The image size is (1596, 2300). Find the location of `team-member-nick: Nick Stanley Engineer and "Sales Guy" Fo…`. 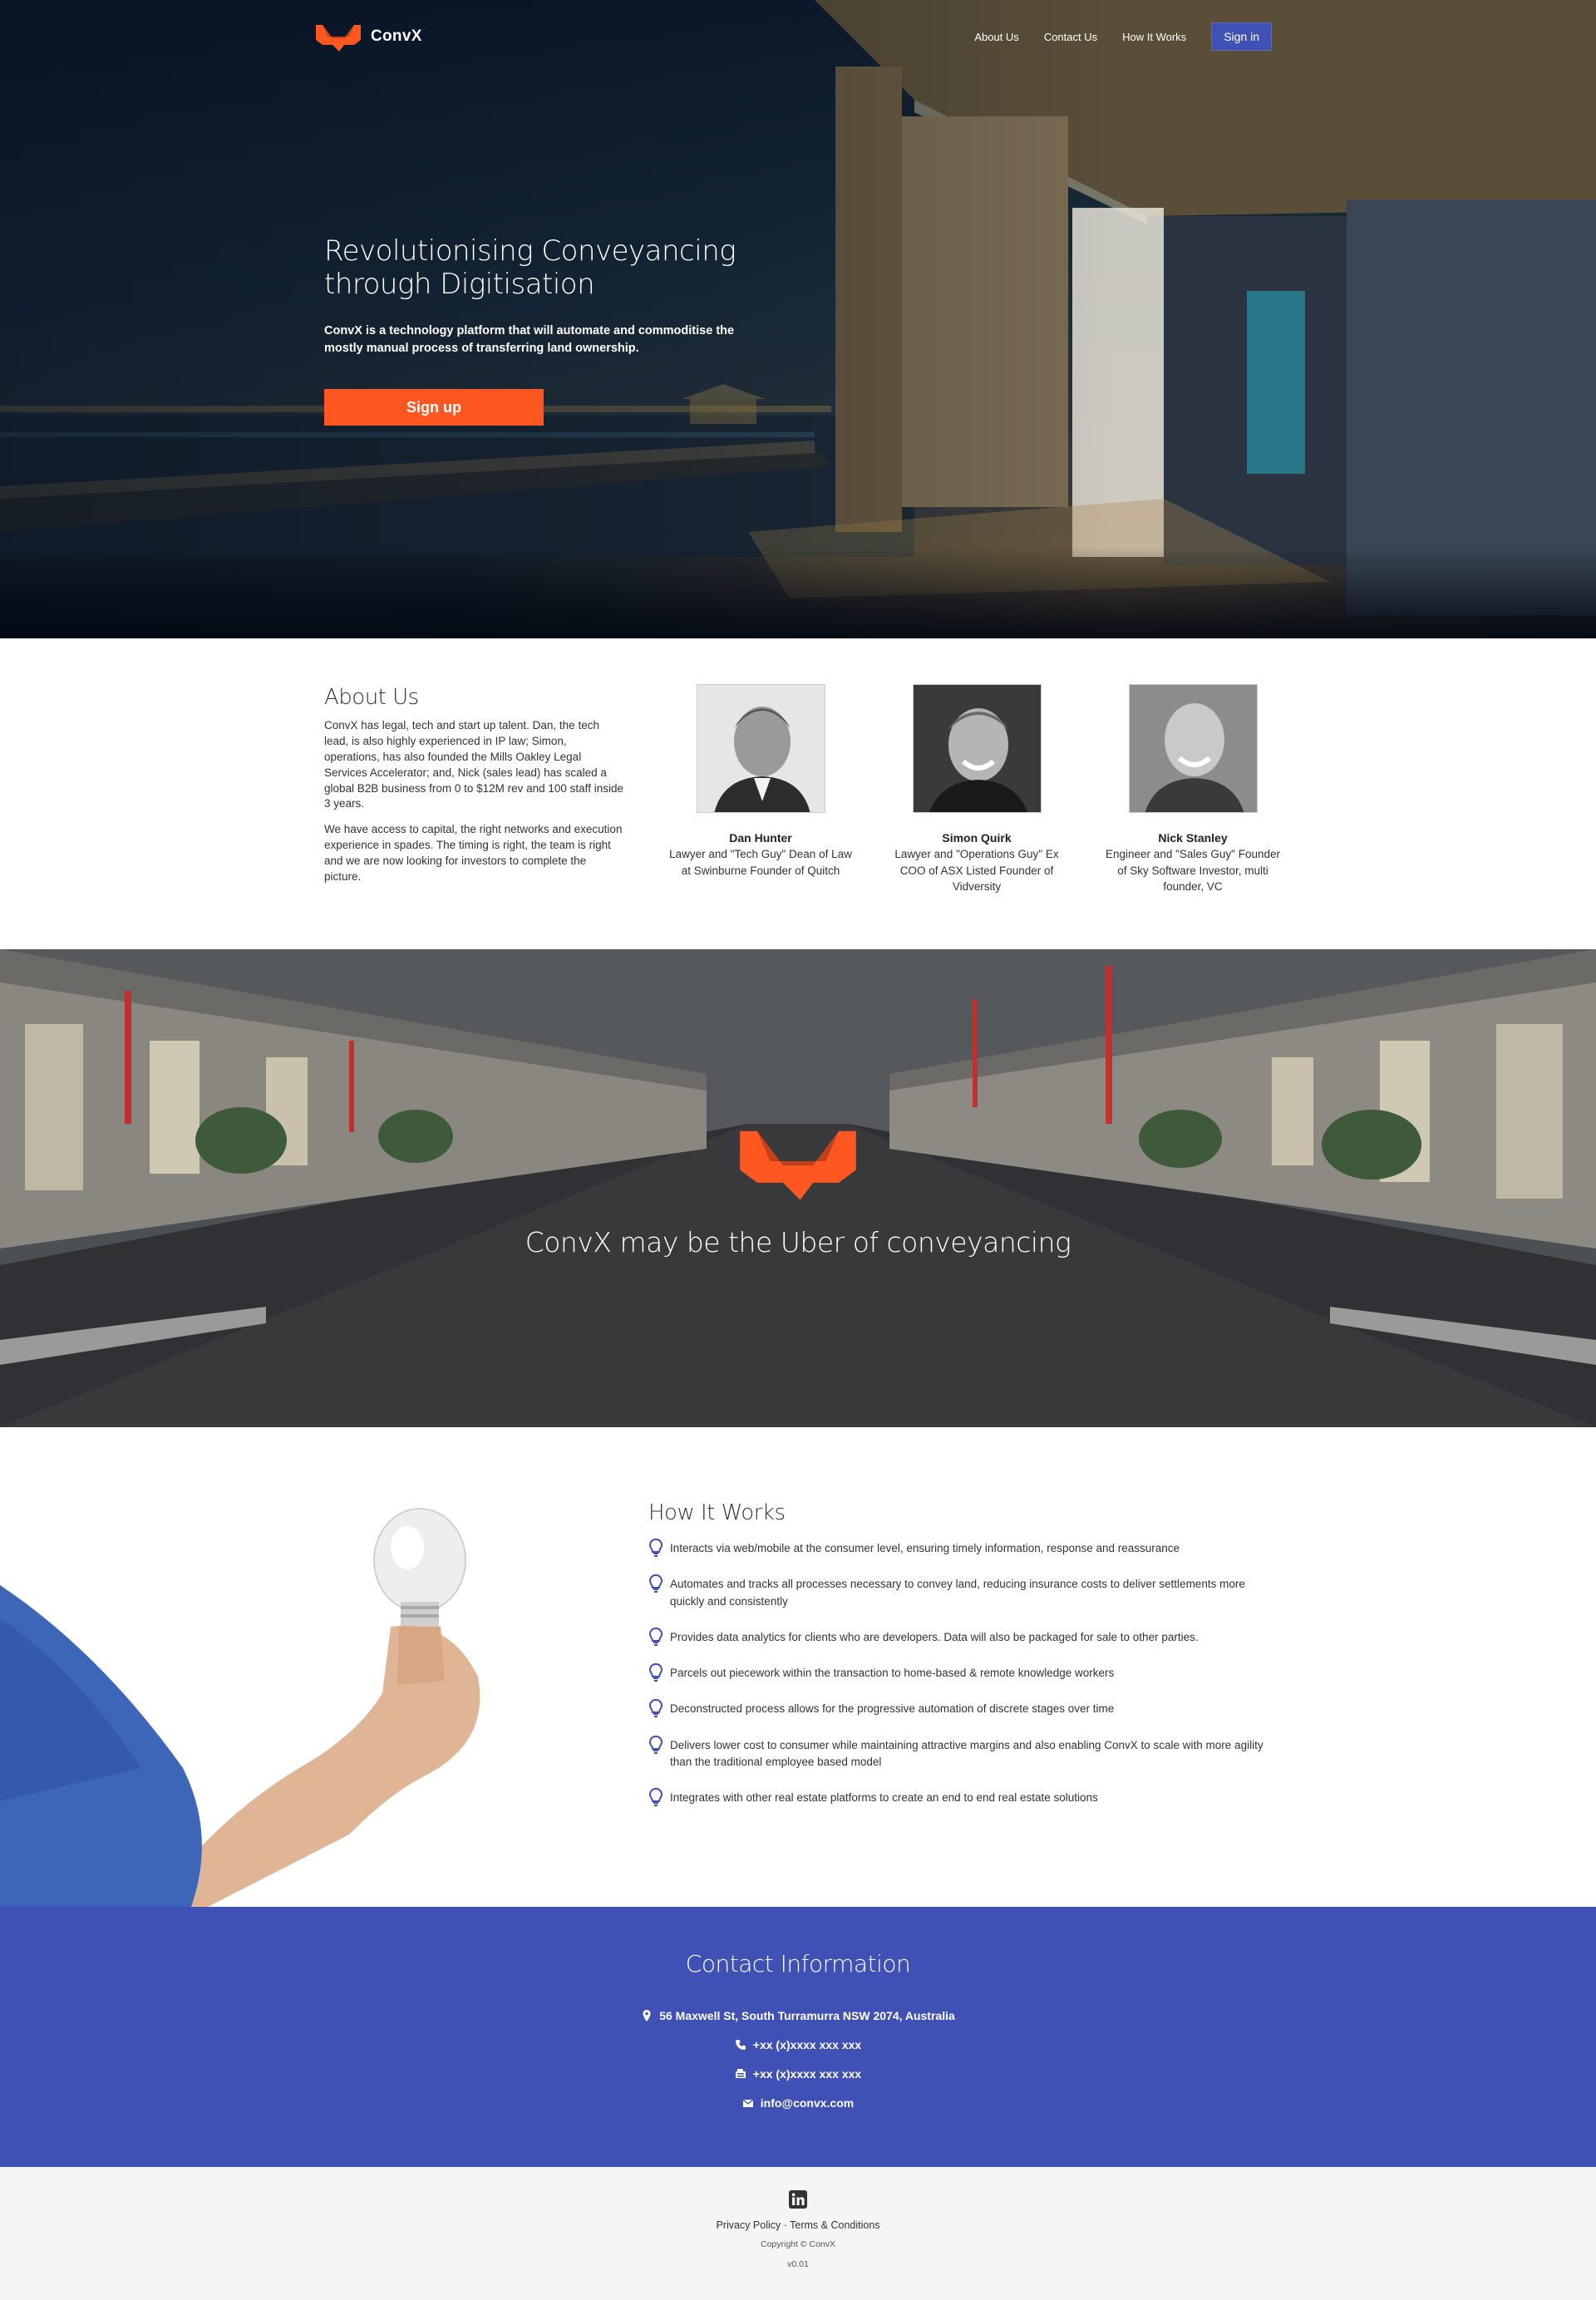

team-member-nick: Nick Stanley Engineer and "Sales Guy" Fo… is located at coordinates (1193, 789).